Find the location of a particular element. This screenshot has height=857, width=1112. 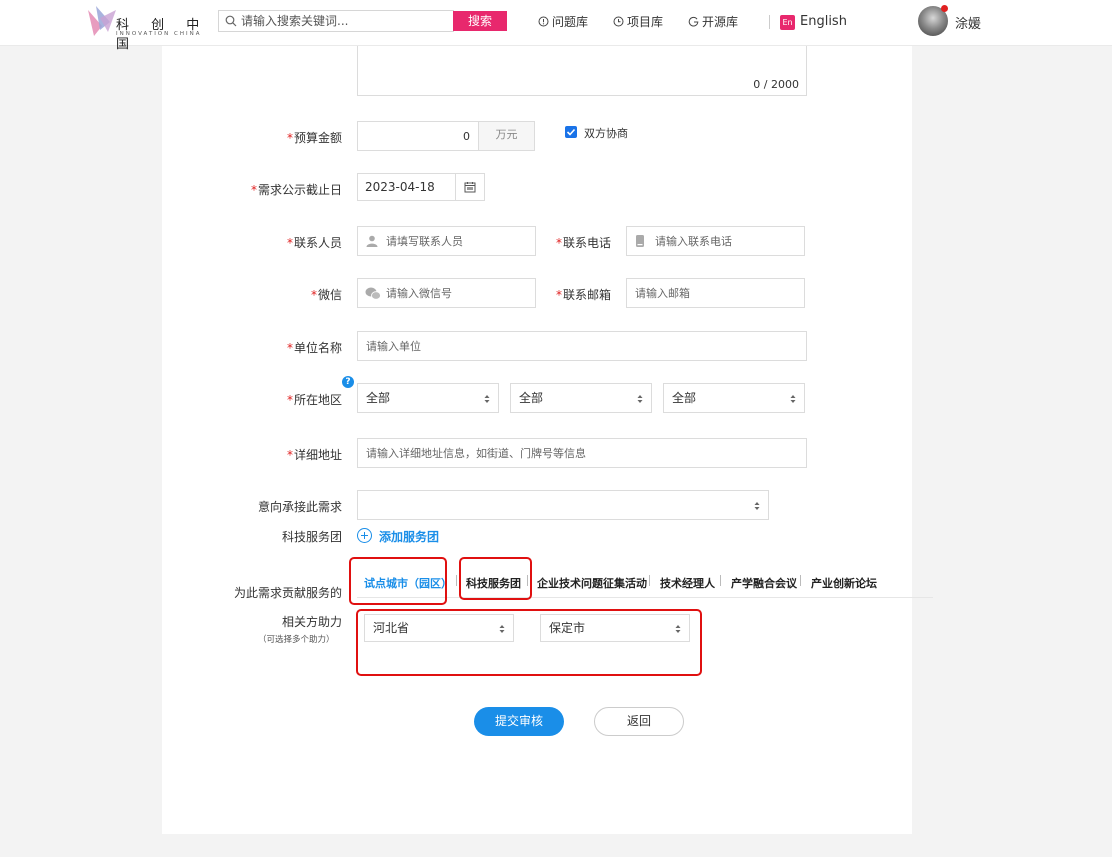

clock-icon is located at coordinates (618, 21).